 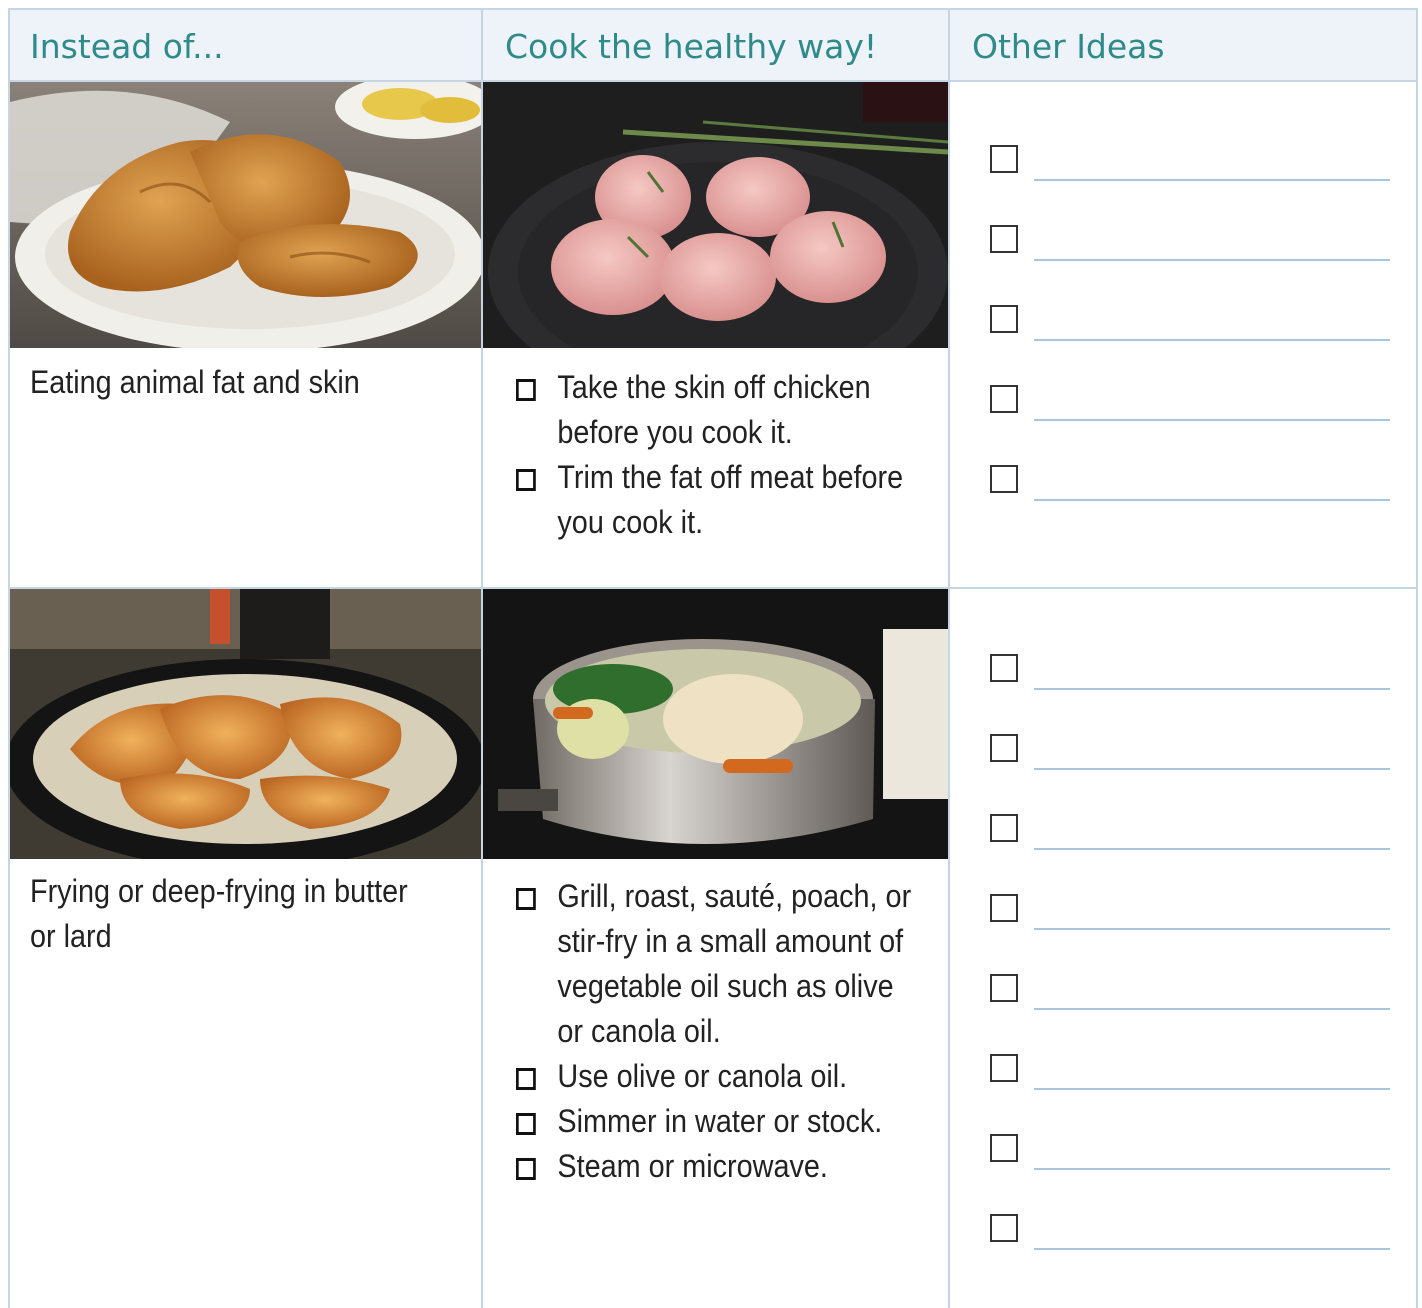 What do you see at coordinates (245, 215) in the screenshot?
I see `fried-chicken-plate-photo` at bounding box center [245, 215].